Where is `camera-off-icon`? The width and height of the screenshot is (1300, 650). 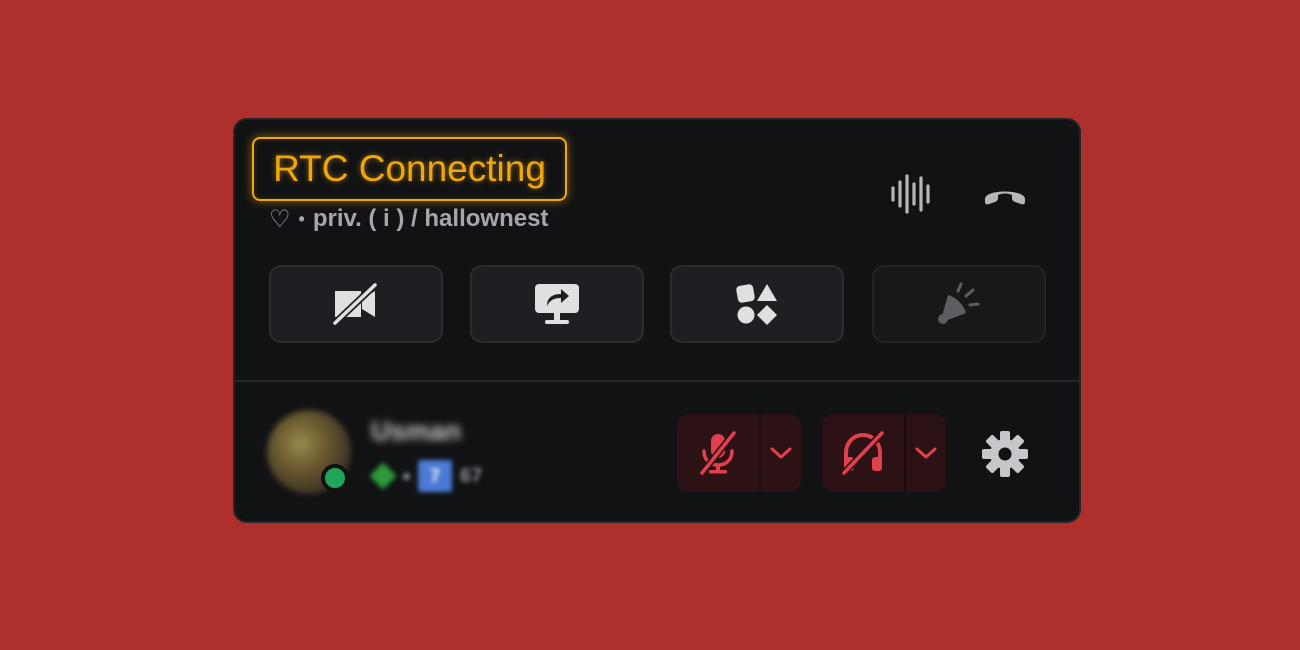 camera-off-icon is located at coordinates (355, 304).